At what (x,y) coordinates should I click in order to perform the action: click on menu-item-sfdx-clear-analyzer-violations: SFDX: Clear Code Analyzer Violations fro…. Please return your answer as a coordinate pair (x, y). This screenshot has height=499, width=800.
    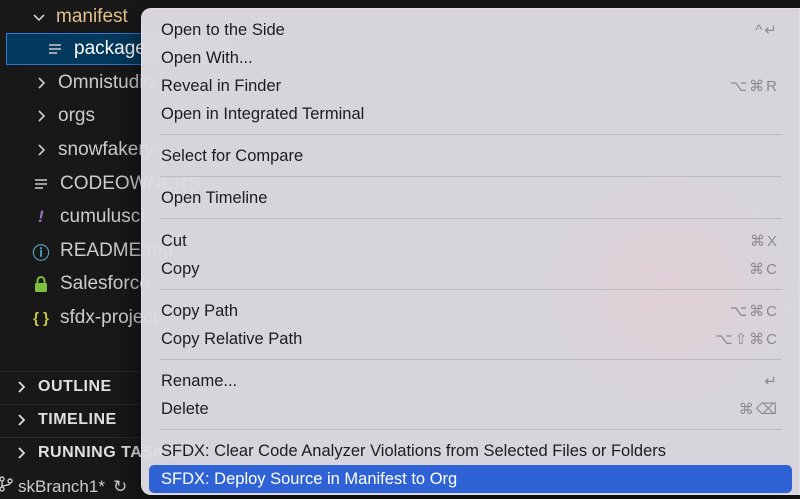
    Looking at the image, I should click on (470, 451).